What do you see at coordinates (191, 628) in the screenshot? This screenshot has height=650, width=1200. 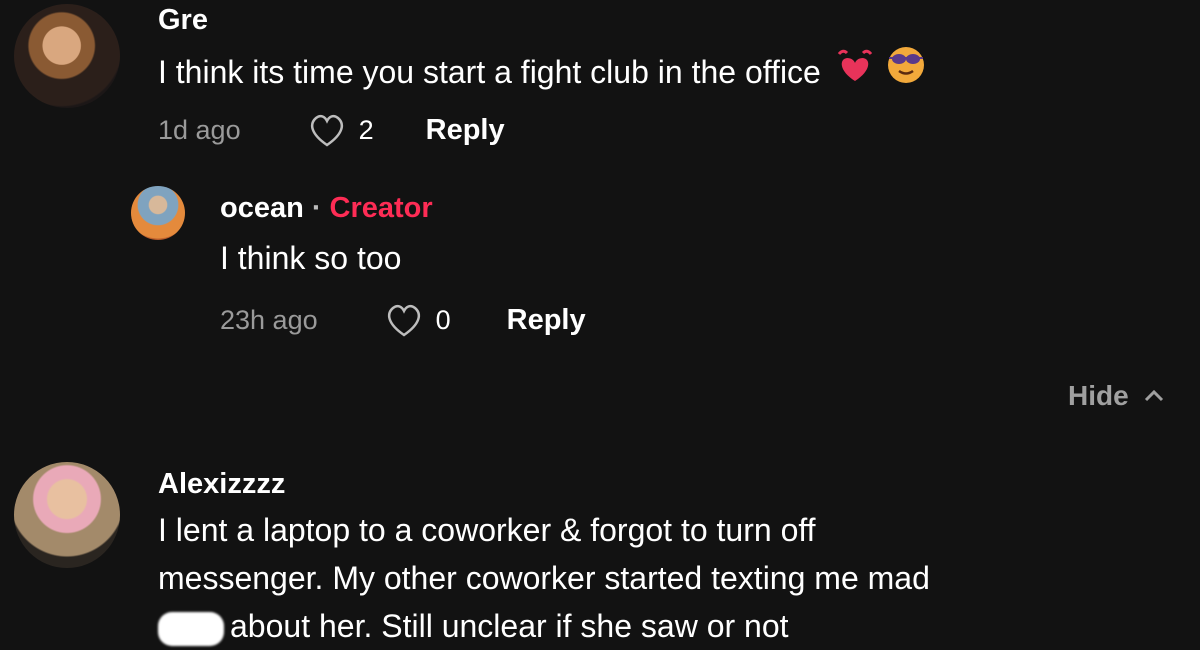 I see `redacted-blot` at bounding box center [191, 628].